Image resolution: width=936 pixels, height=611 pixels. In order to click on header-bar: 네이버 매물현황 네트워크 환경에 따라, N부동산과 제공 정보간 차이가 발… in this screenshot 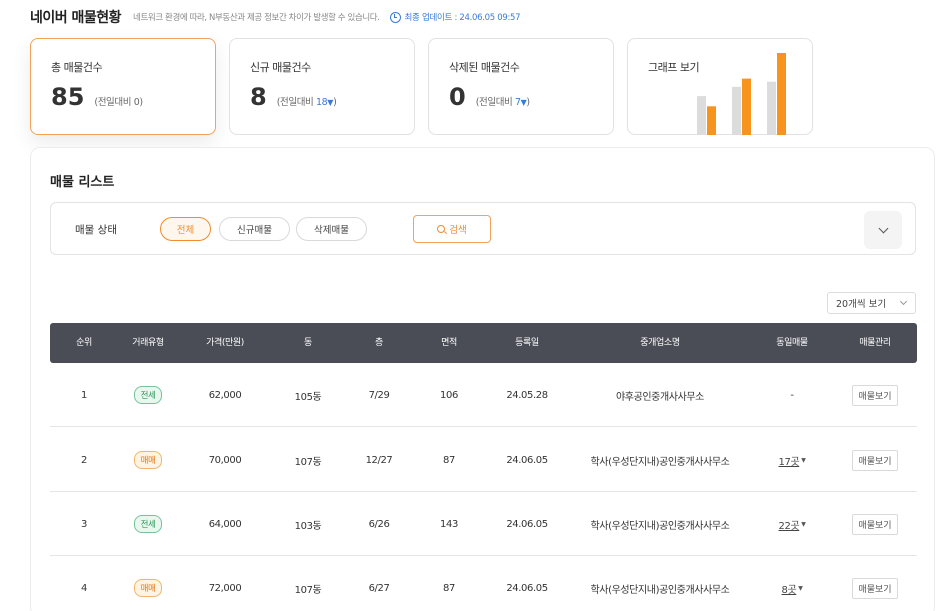, I will do `click(275, 17)`.